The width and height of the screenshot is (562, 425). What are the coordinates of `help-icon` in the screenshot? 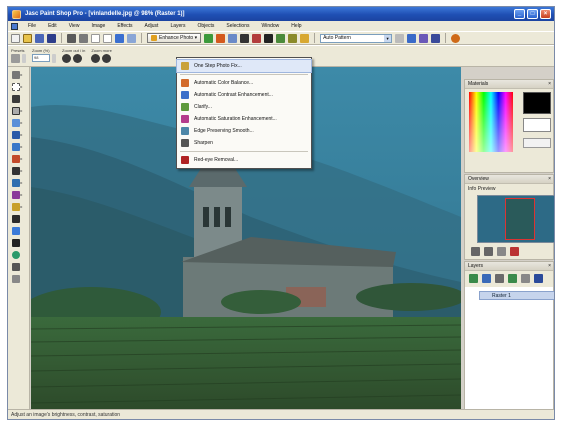 It's located at (456, 38).